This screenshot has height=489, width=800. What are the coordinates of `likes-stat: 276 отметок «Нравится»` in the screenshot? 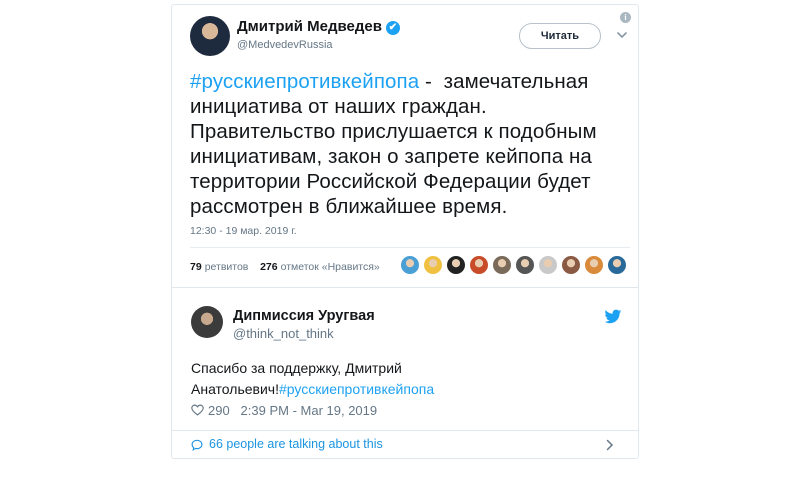 It's located at (320, 267).